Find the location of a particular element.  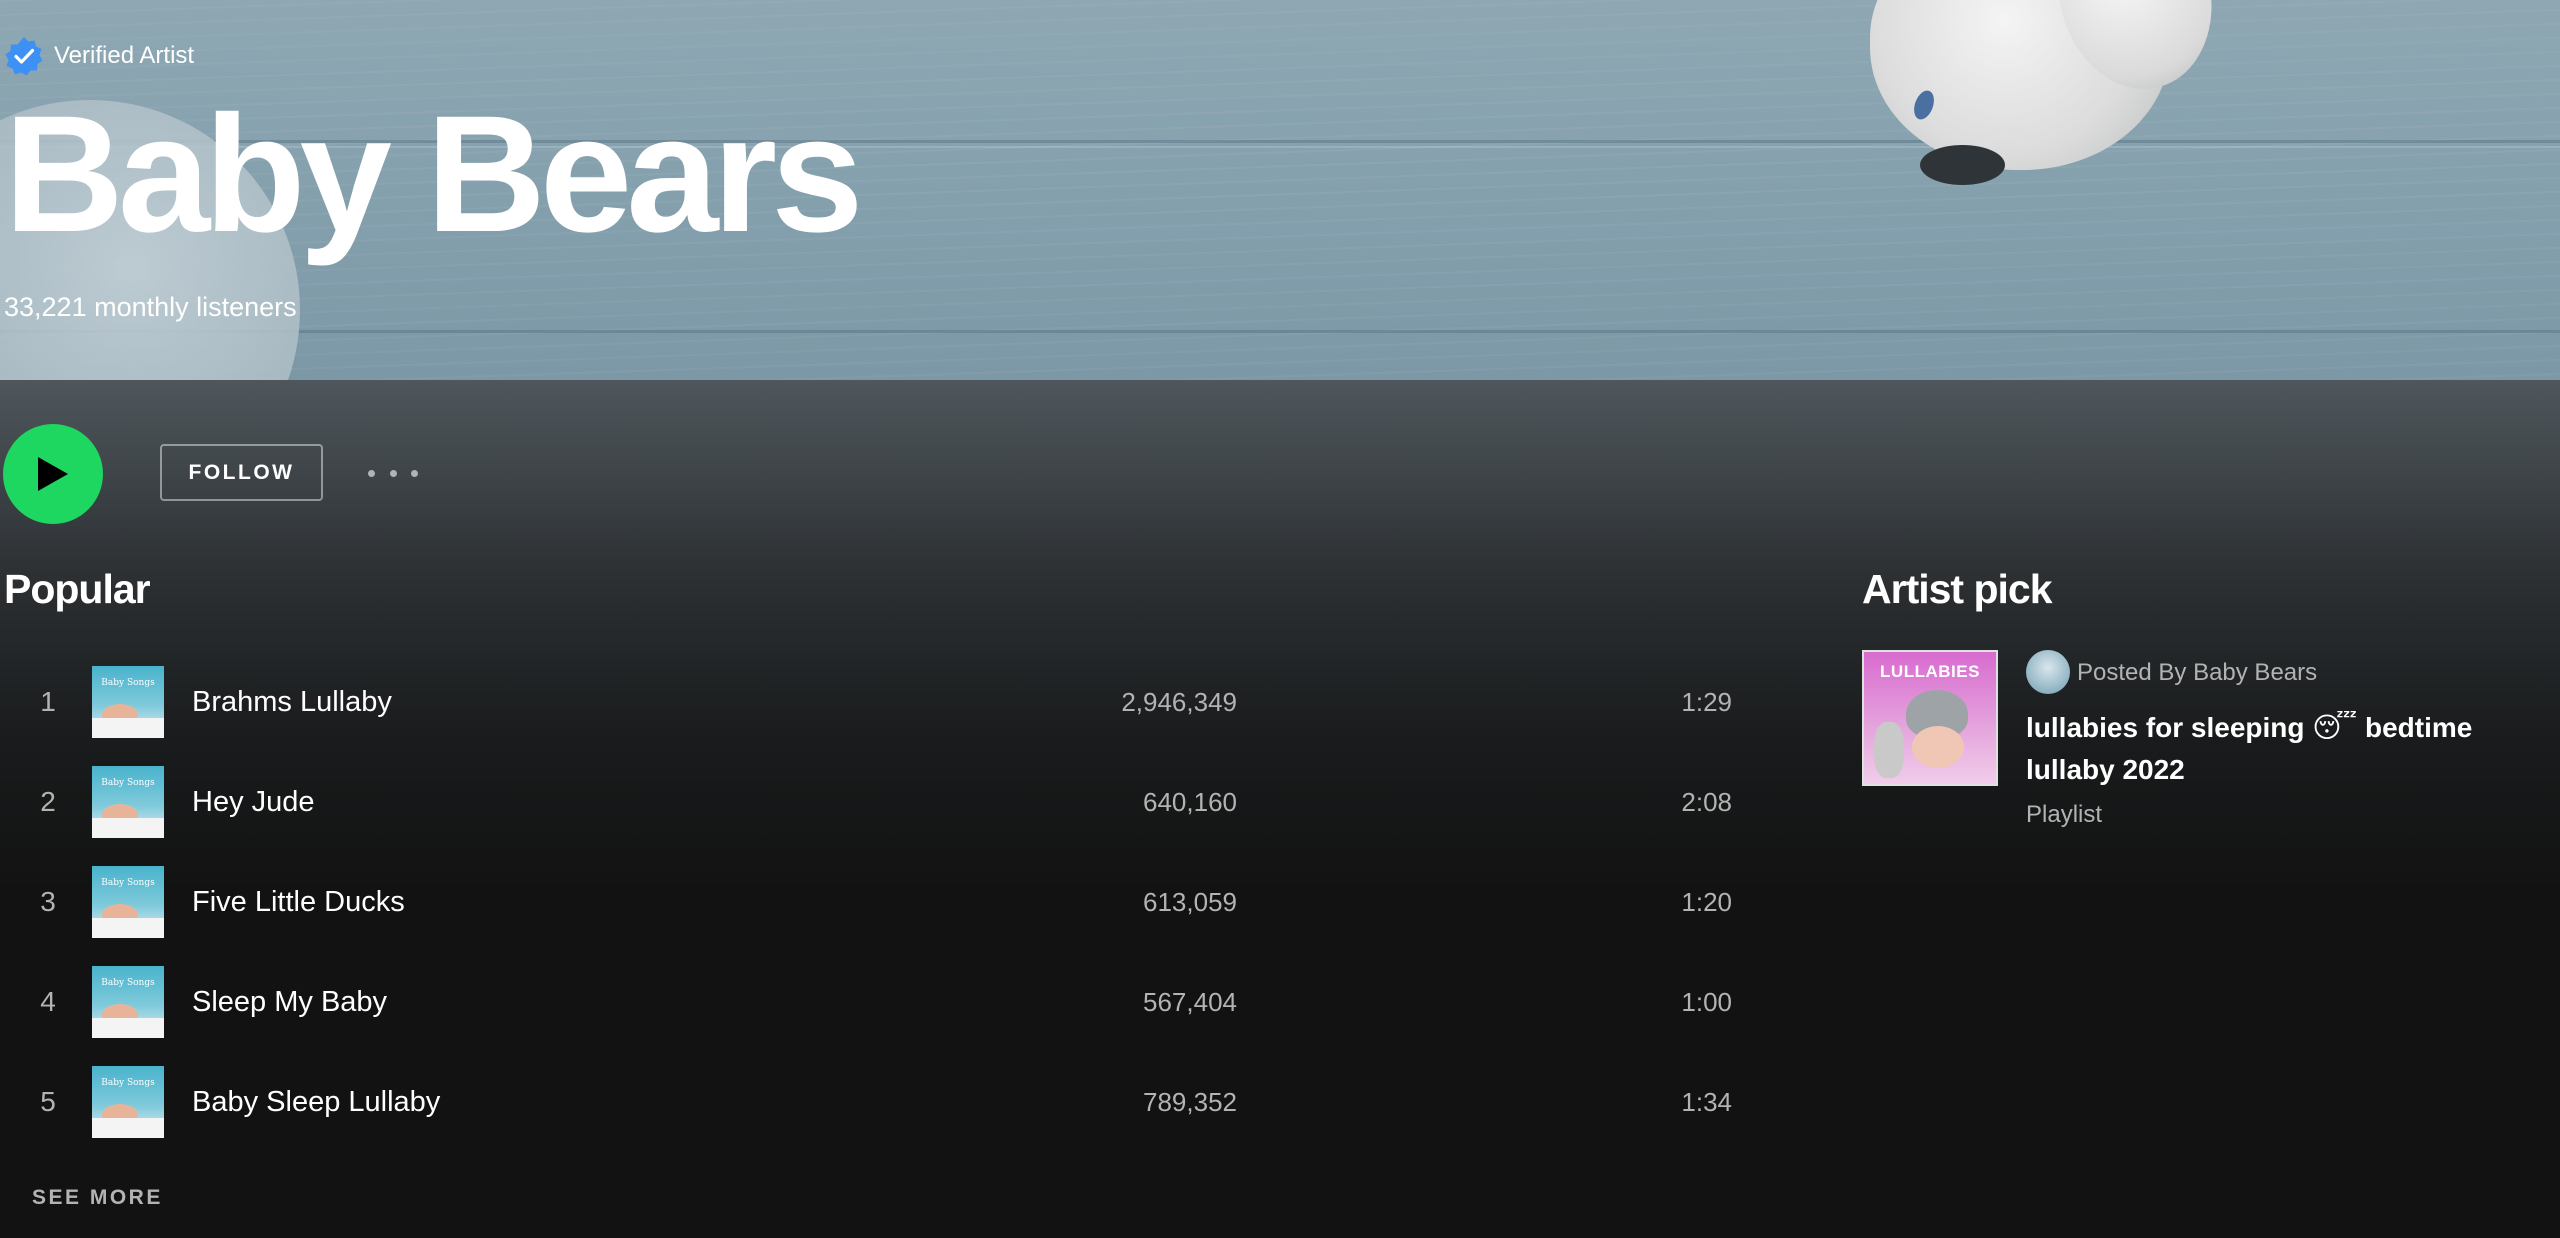

popular-heading: Popular is located at coordinates (77, 589).